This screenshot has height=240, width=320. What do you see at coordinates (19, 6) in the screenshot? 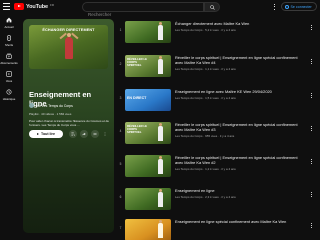
I see `youtube-play-icon` at bounding box center [19, 6].